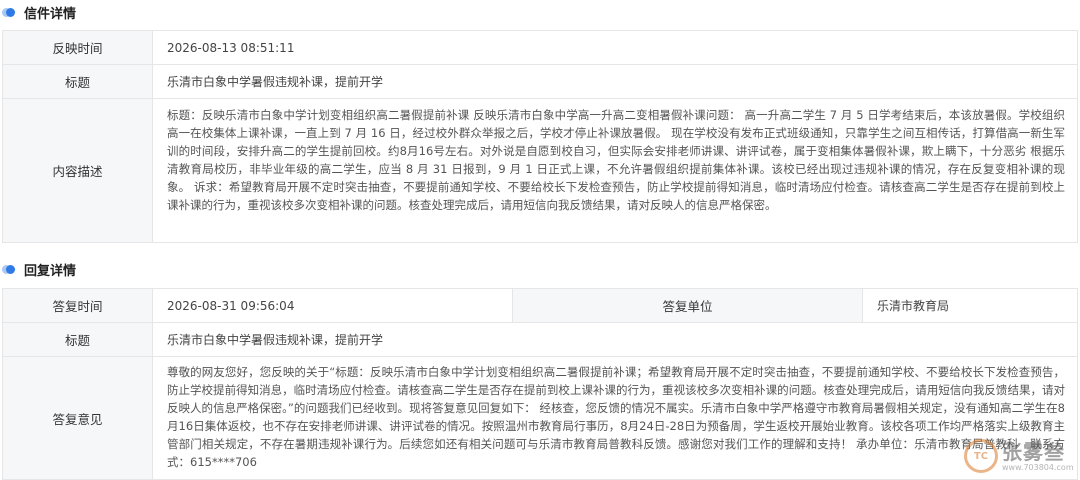 This screenshot has height=480, width=1080. I want to click on letter-time-label: 反映时间, so click(77, 47).